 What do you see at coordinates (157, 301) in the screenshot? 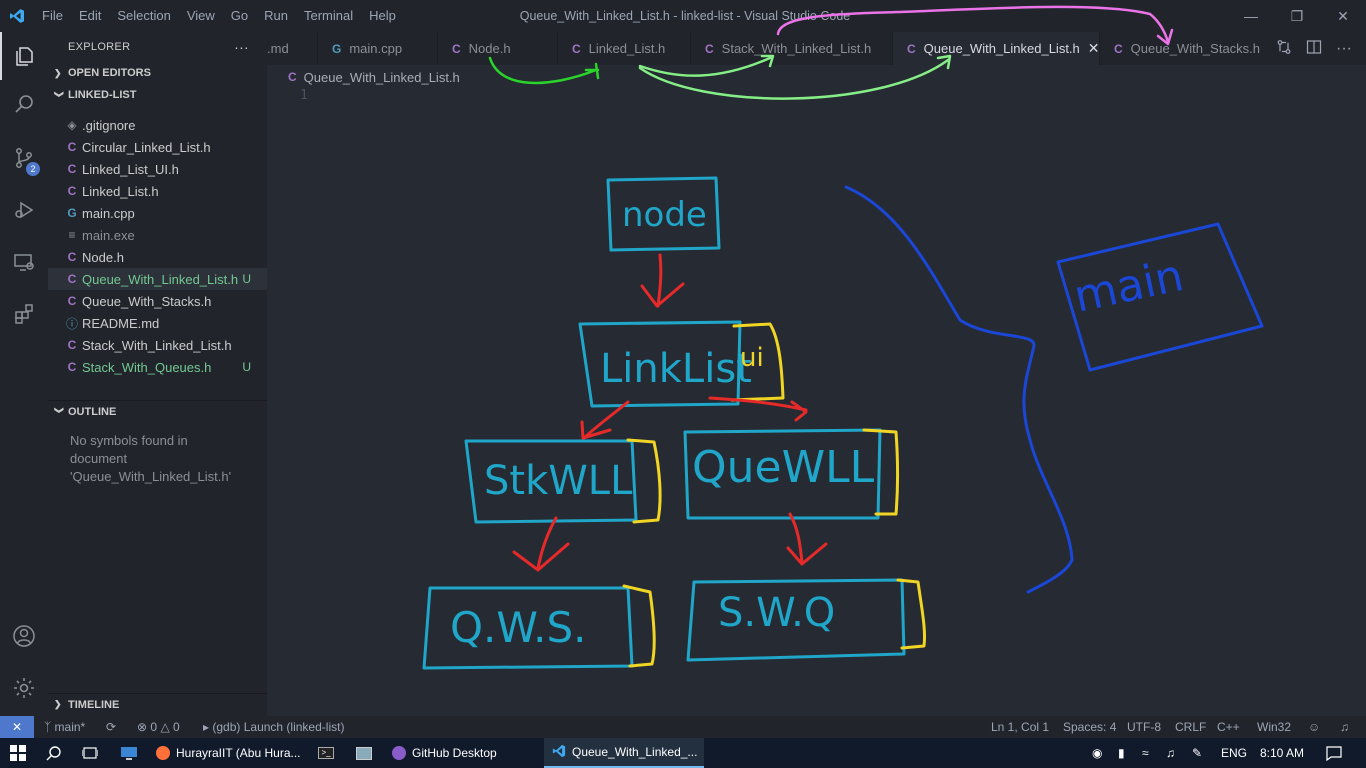
I see `file-item-queue-with-stacks: C Queue_With_Stacks.h` at bounding box center [157, 301].